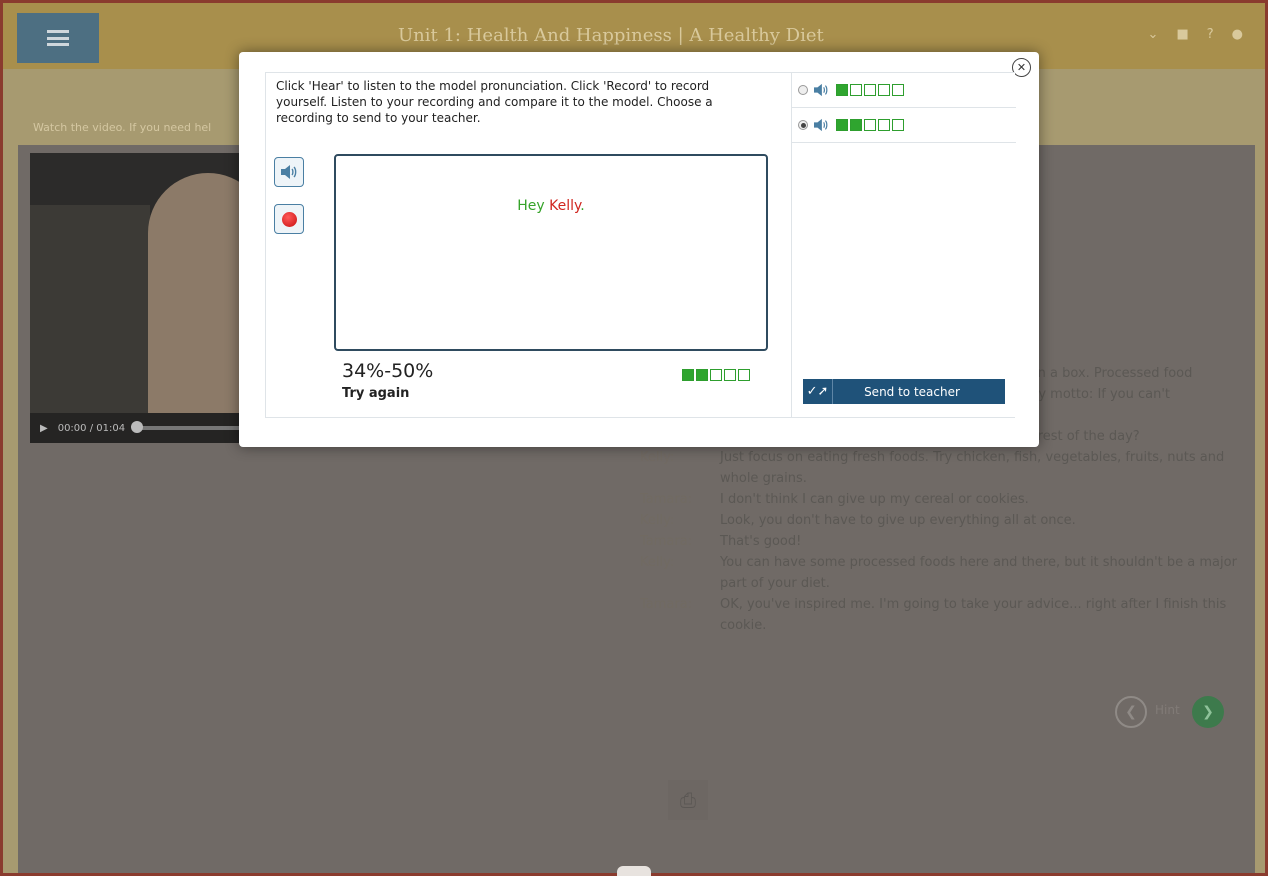 This screenshot has height=876, width=1268. I want to click on send-to-teacher-button: ✓➚ Send to teacher, so click(904, 391).